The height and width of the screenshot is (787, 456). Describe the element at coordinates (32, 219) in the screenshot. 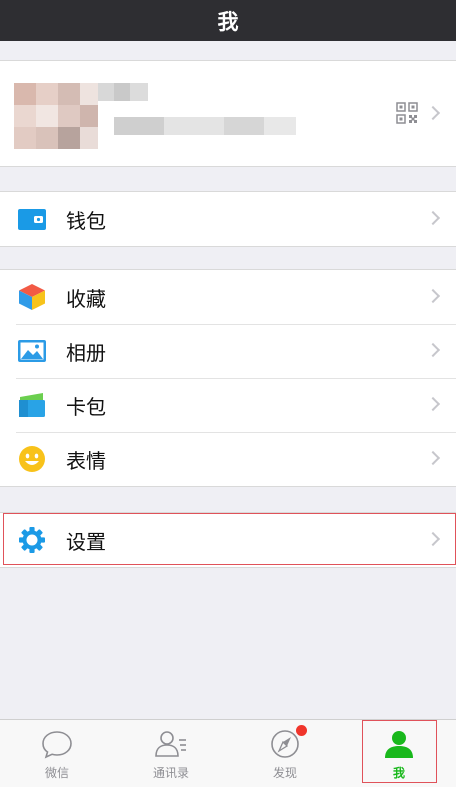

I see `wallet-icon` at that location.